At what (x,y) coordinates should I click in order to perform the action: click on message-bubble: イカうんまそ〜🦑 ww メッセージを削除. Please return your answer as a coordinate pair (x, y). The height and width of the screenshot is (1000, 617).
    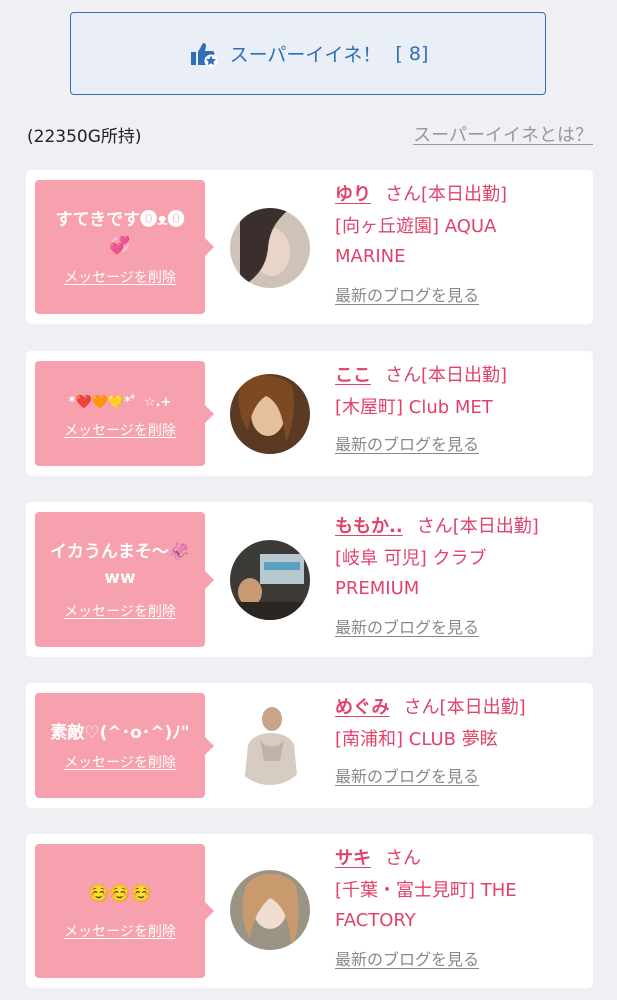
    Looking at the image, I should click on (124, 579).